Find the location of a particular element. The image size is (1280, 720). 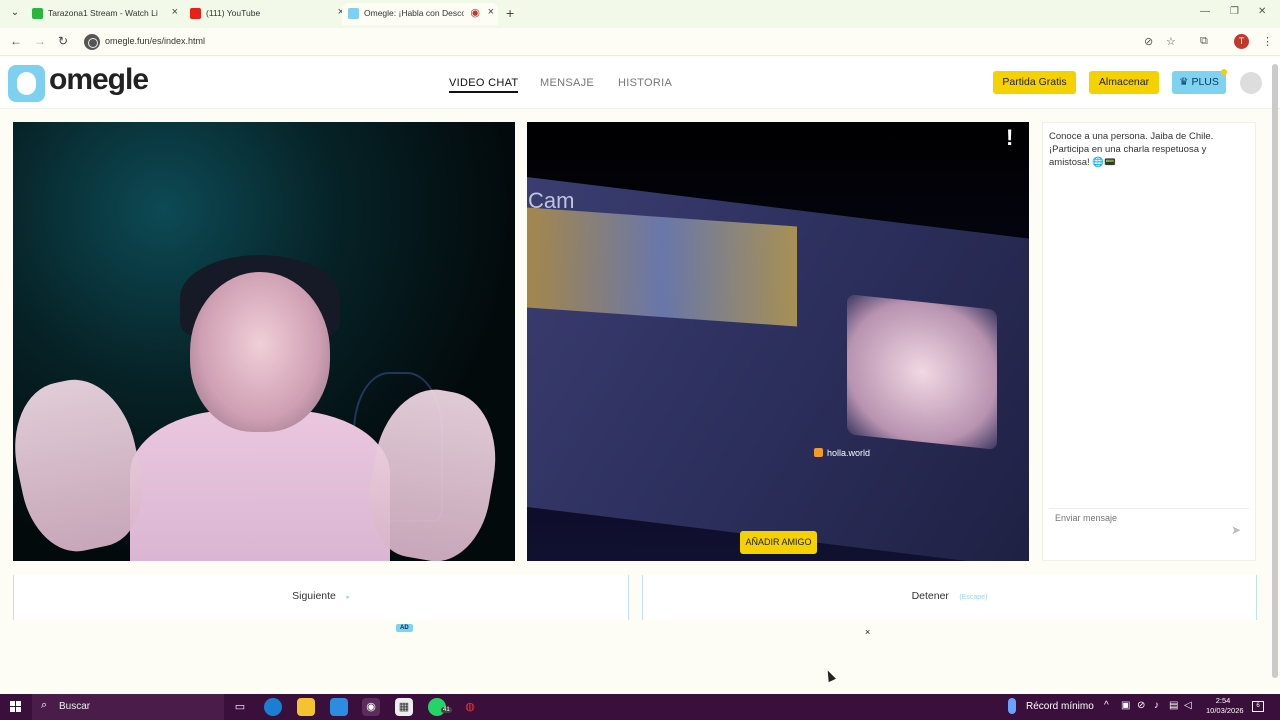

windows-start-icon is located at coordinates (16, 707).